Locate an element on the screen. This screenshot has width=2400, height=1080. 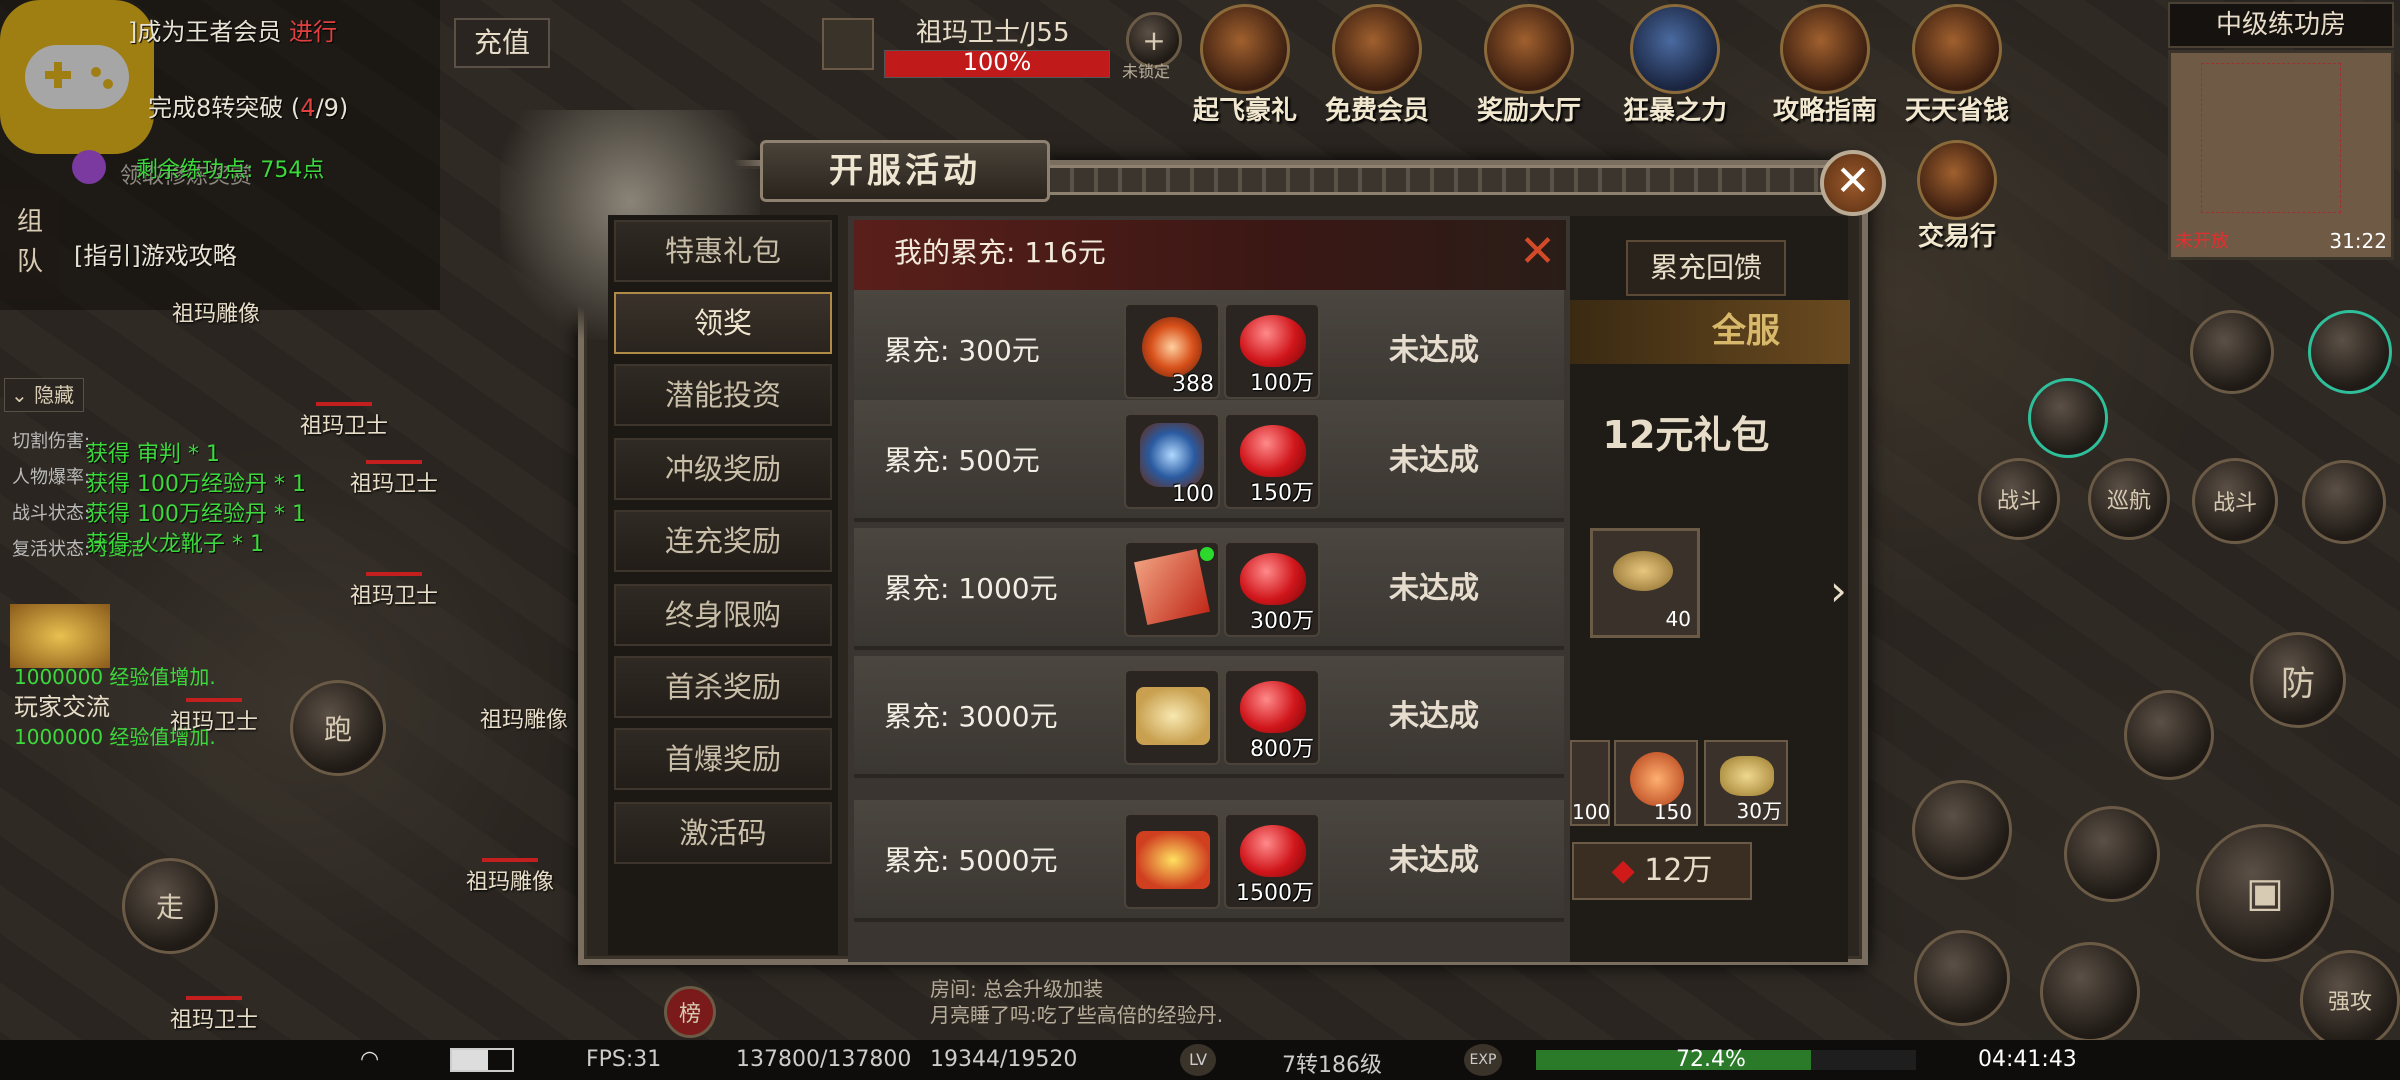
top-icon-reward-hall: 奖励大厅 is located at coordinates (1529, 65).